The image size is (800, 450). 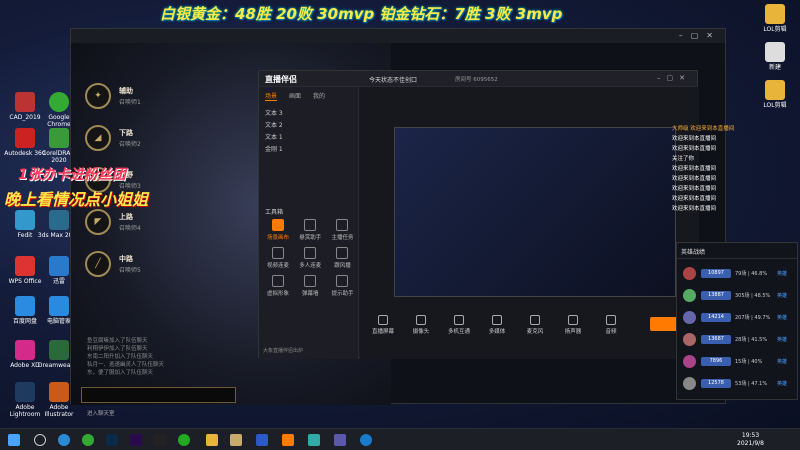 I want to click on layer-item: 文本 1, so click(x=308, y=136).